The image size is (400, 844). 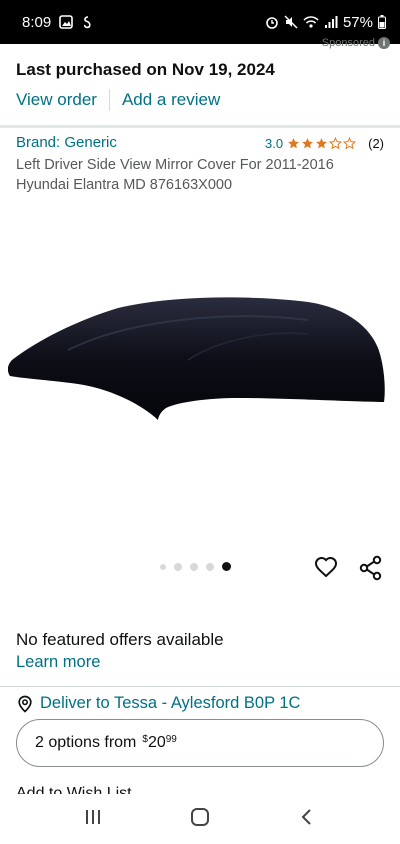 I want to click on share-icon, so click(x=370, y=568).